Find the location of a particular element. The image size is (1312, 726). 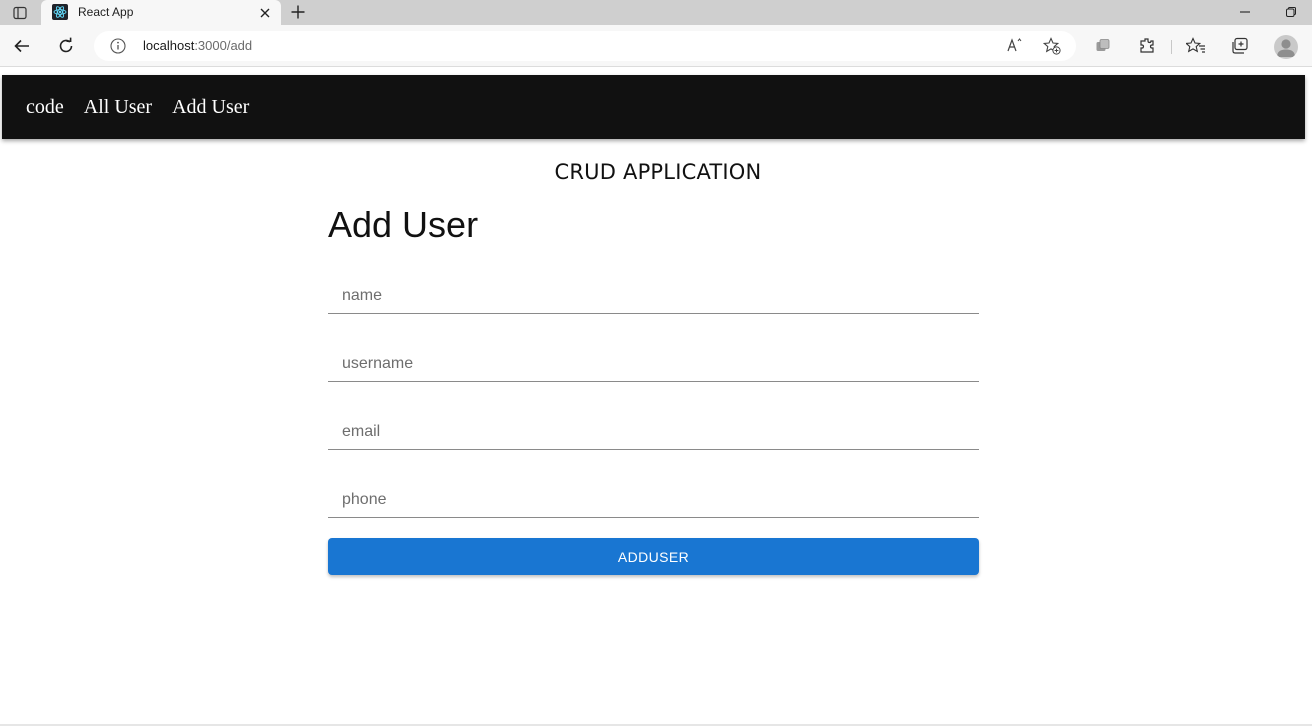

username-field is located at coordinates (653, 357).